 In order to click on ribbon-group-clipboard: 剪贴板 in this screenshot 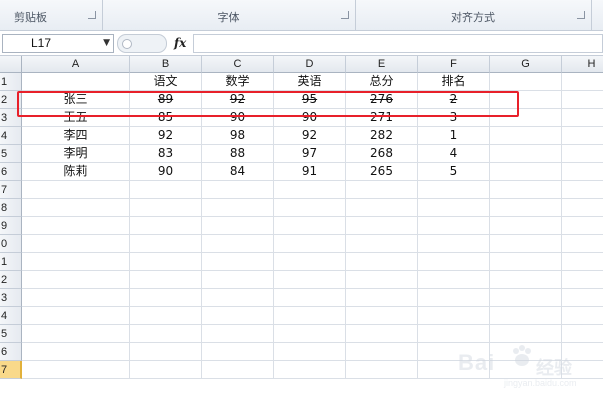, I will do `click(51, 15)`.